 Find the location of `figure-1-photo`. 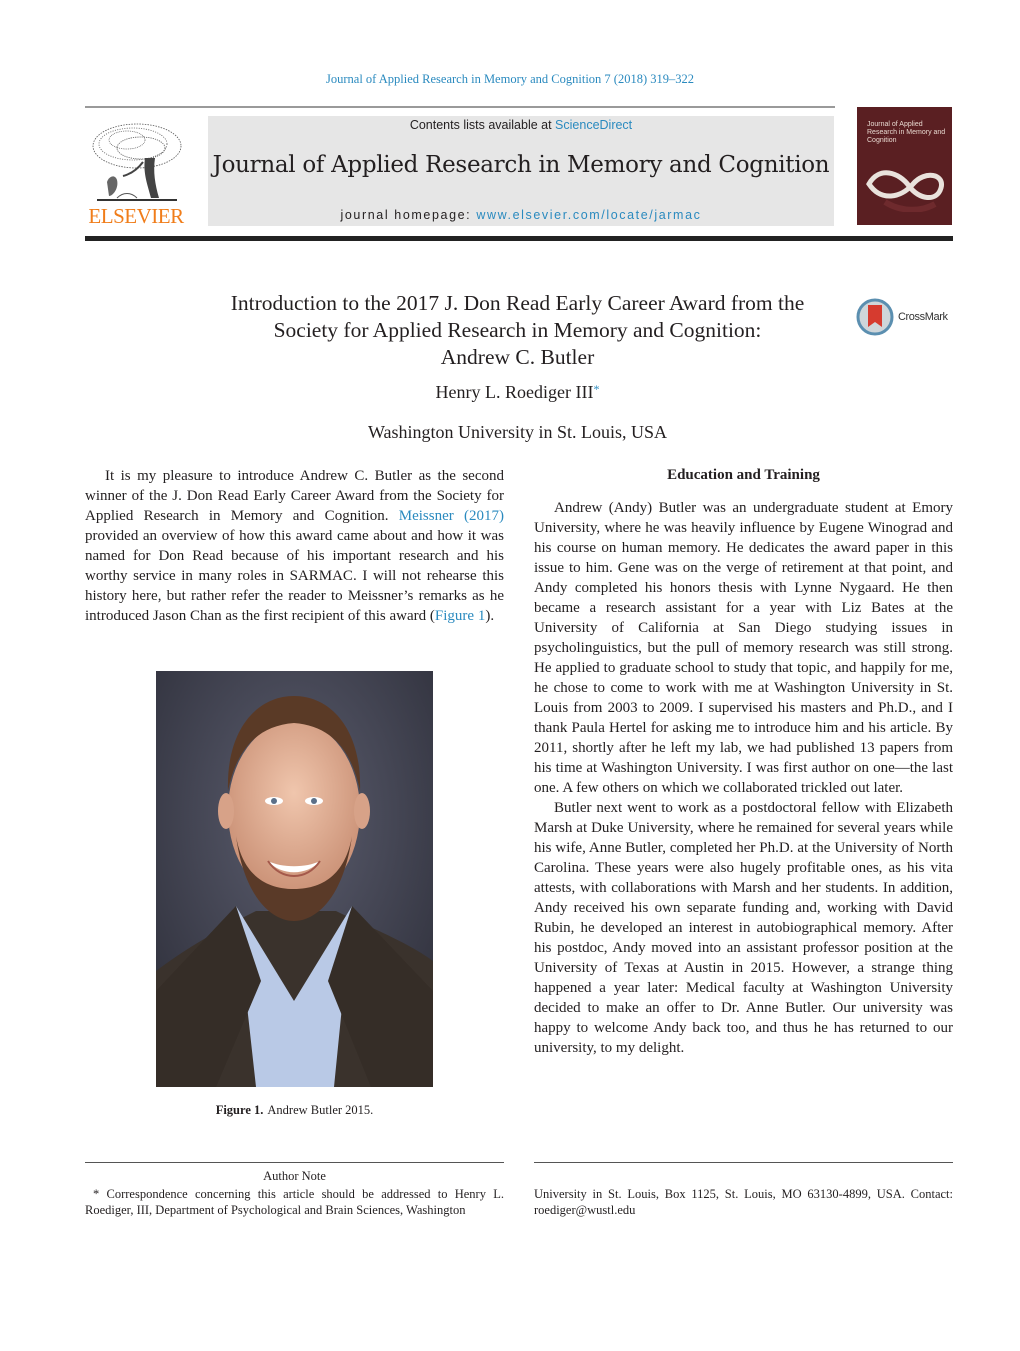

figure-1-photo is located at coordinates (294, 879).